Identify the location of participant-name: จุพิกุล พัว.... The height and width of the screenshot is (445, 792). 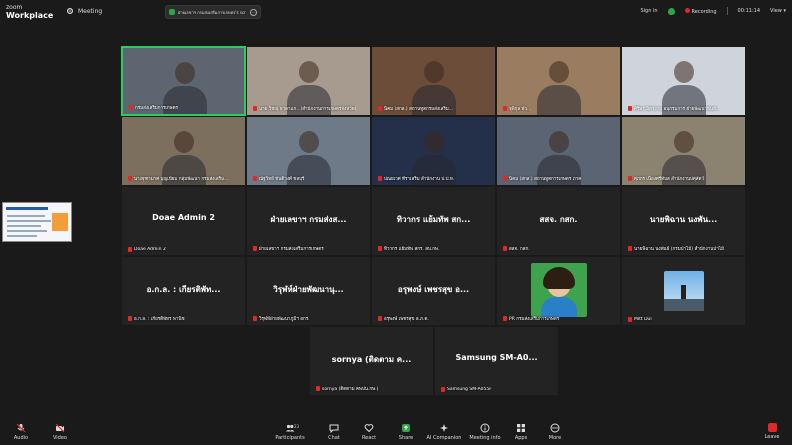
(520, 109).